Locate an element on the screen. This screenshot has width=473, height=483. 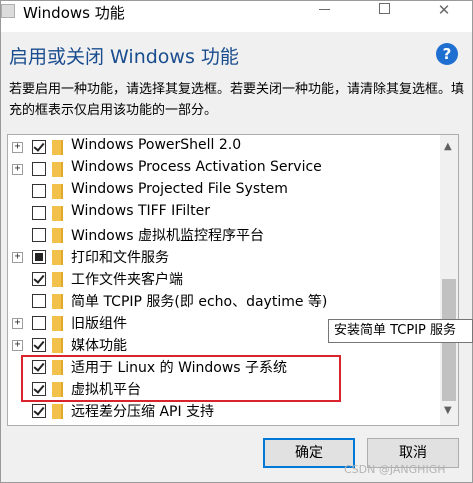
feature-row: Windows 虚拟机监控程序平台 is located at coordinates (223, 235).